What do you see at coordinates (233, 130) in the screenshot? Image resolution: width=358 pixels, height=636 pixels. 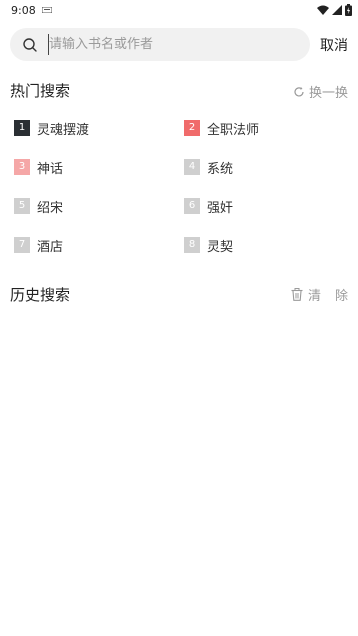 I see `hot-item-label: 全职法师` at bounding box center [233, 130].